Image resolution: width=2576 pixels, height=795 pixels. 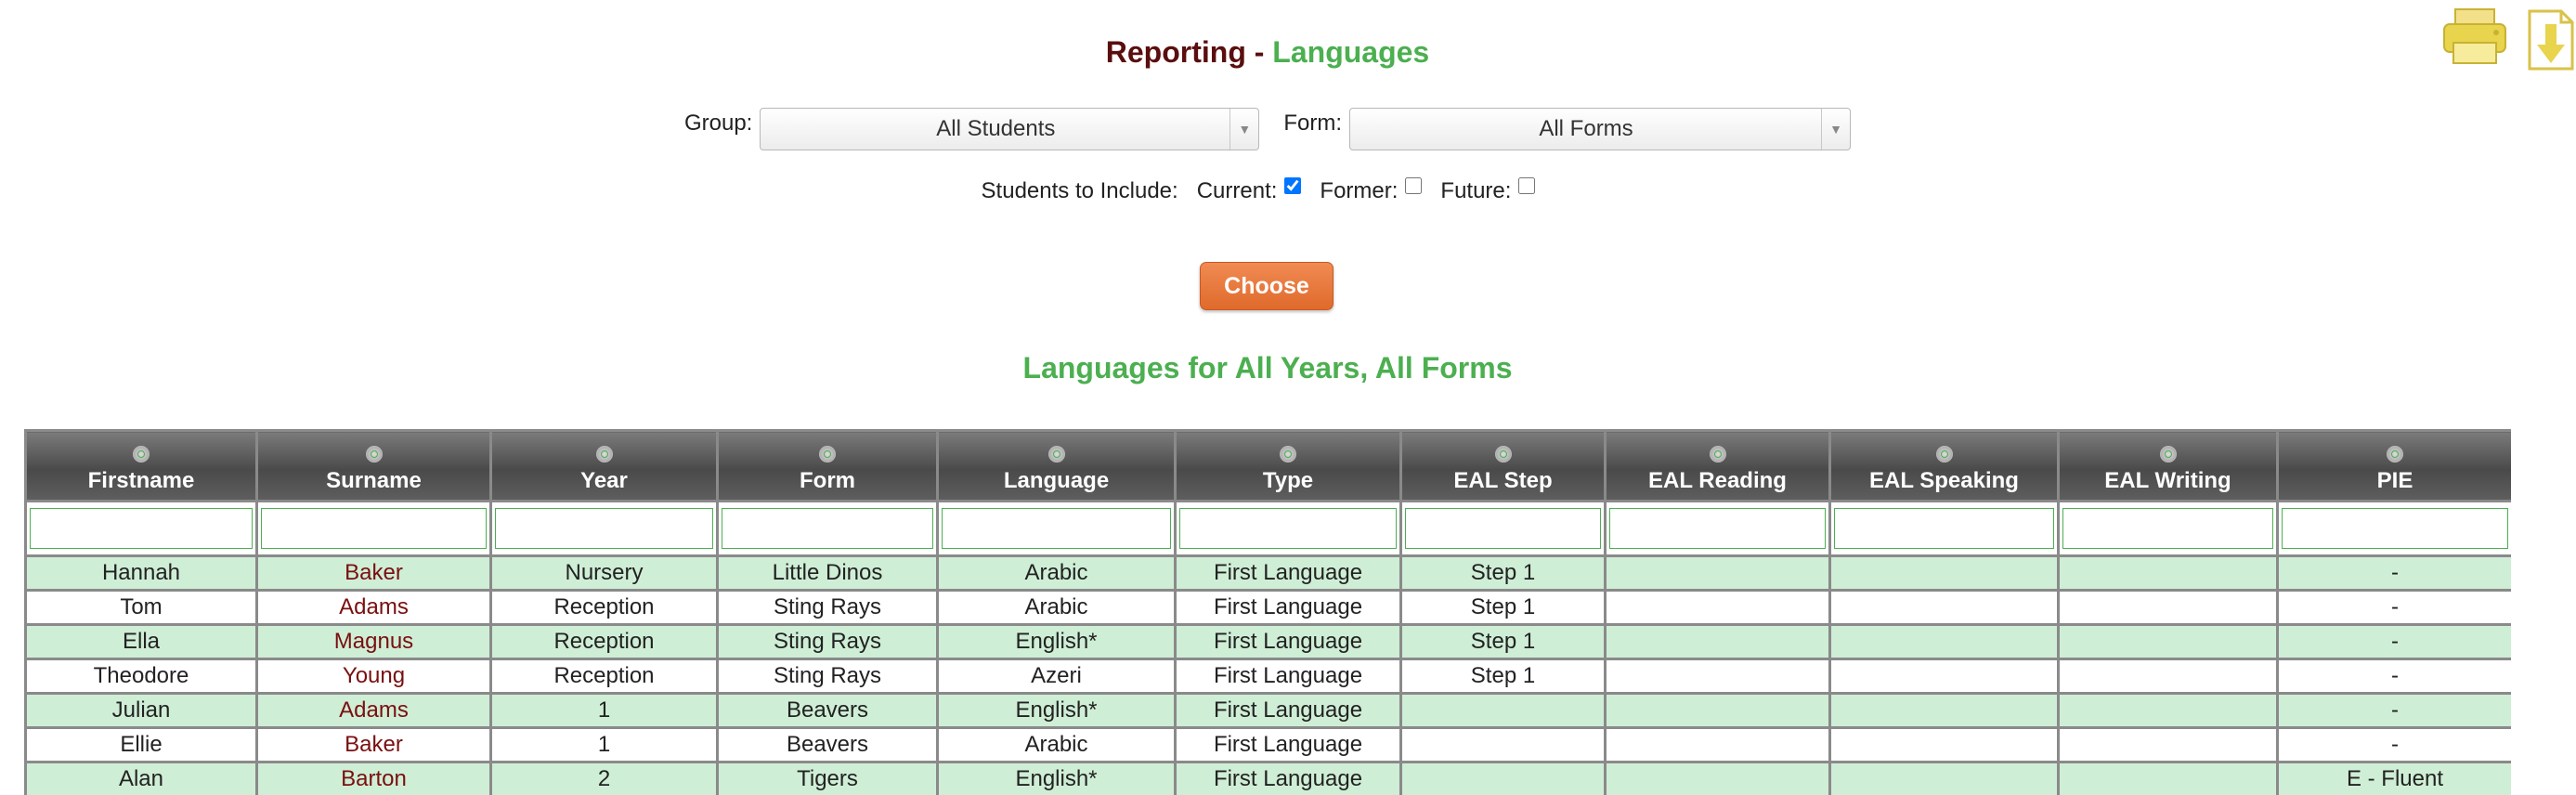 What do you see at coordinates (374, 778) in the screenshot?
I see `cell-surname: Barton` at bounding box center [374, 778].